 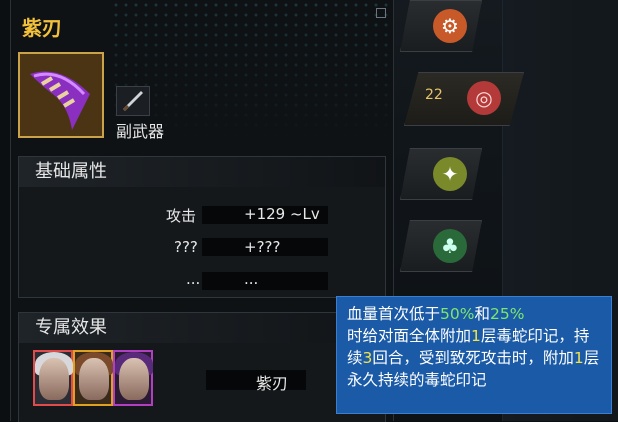 What do you see at coordinates (464, 99) in the screenshot?
I see `side-slot-2: 22 ◎` at bounding box center [464, 99].